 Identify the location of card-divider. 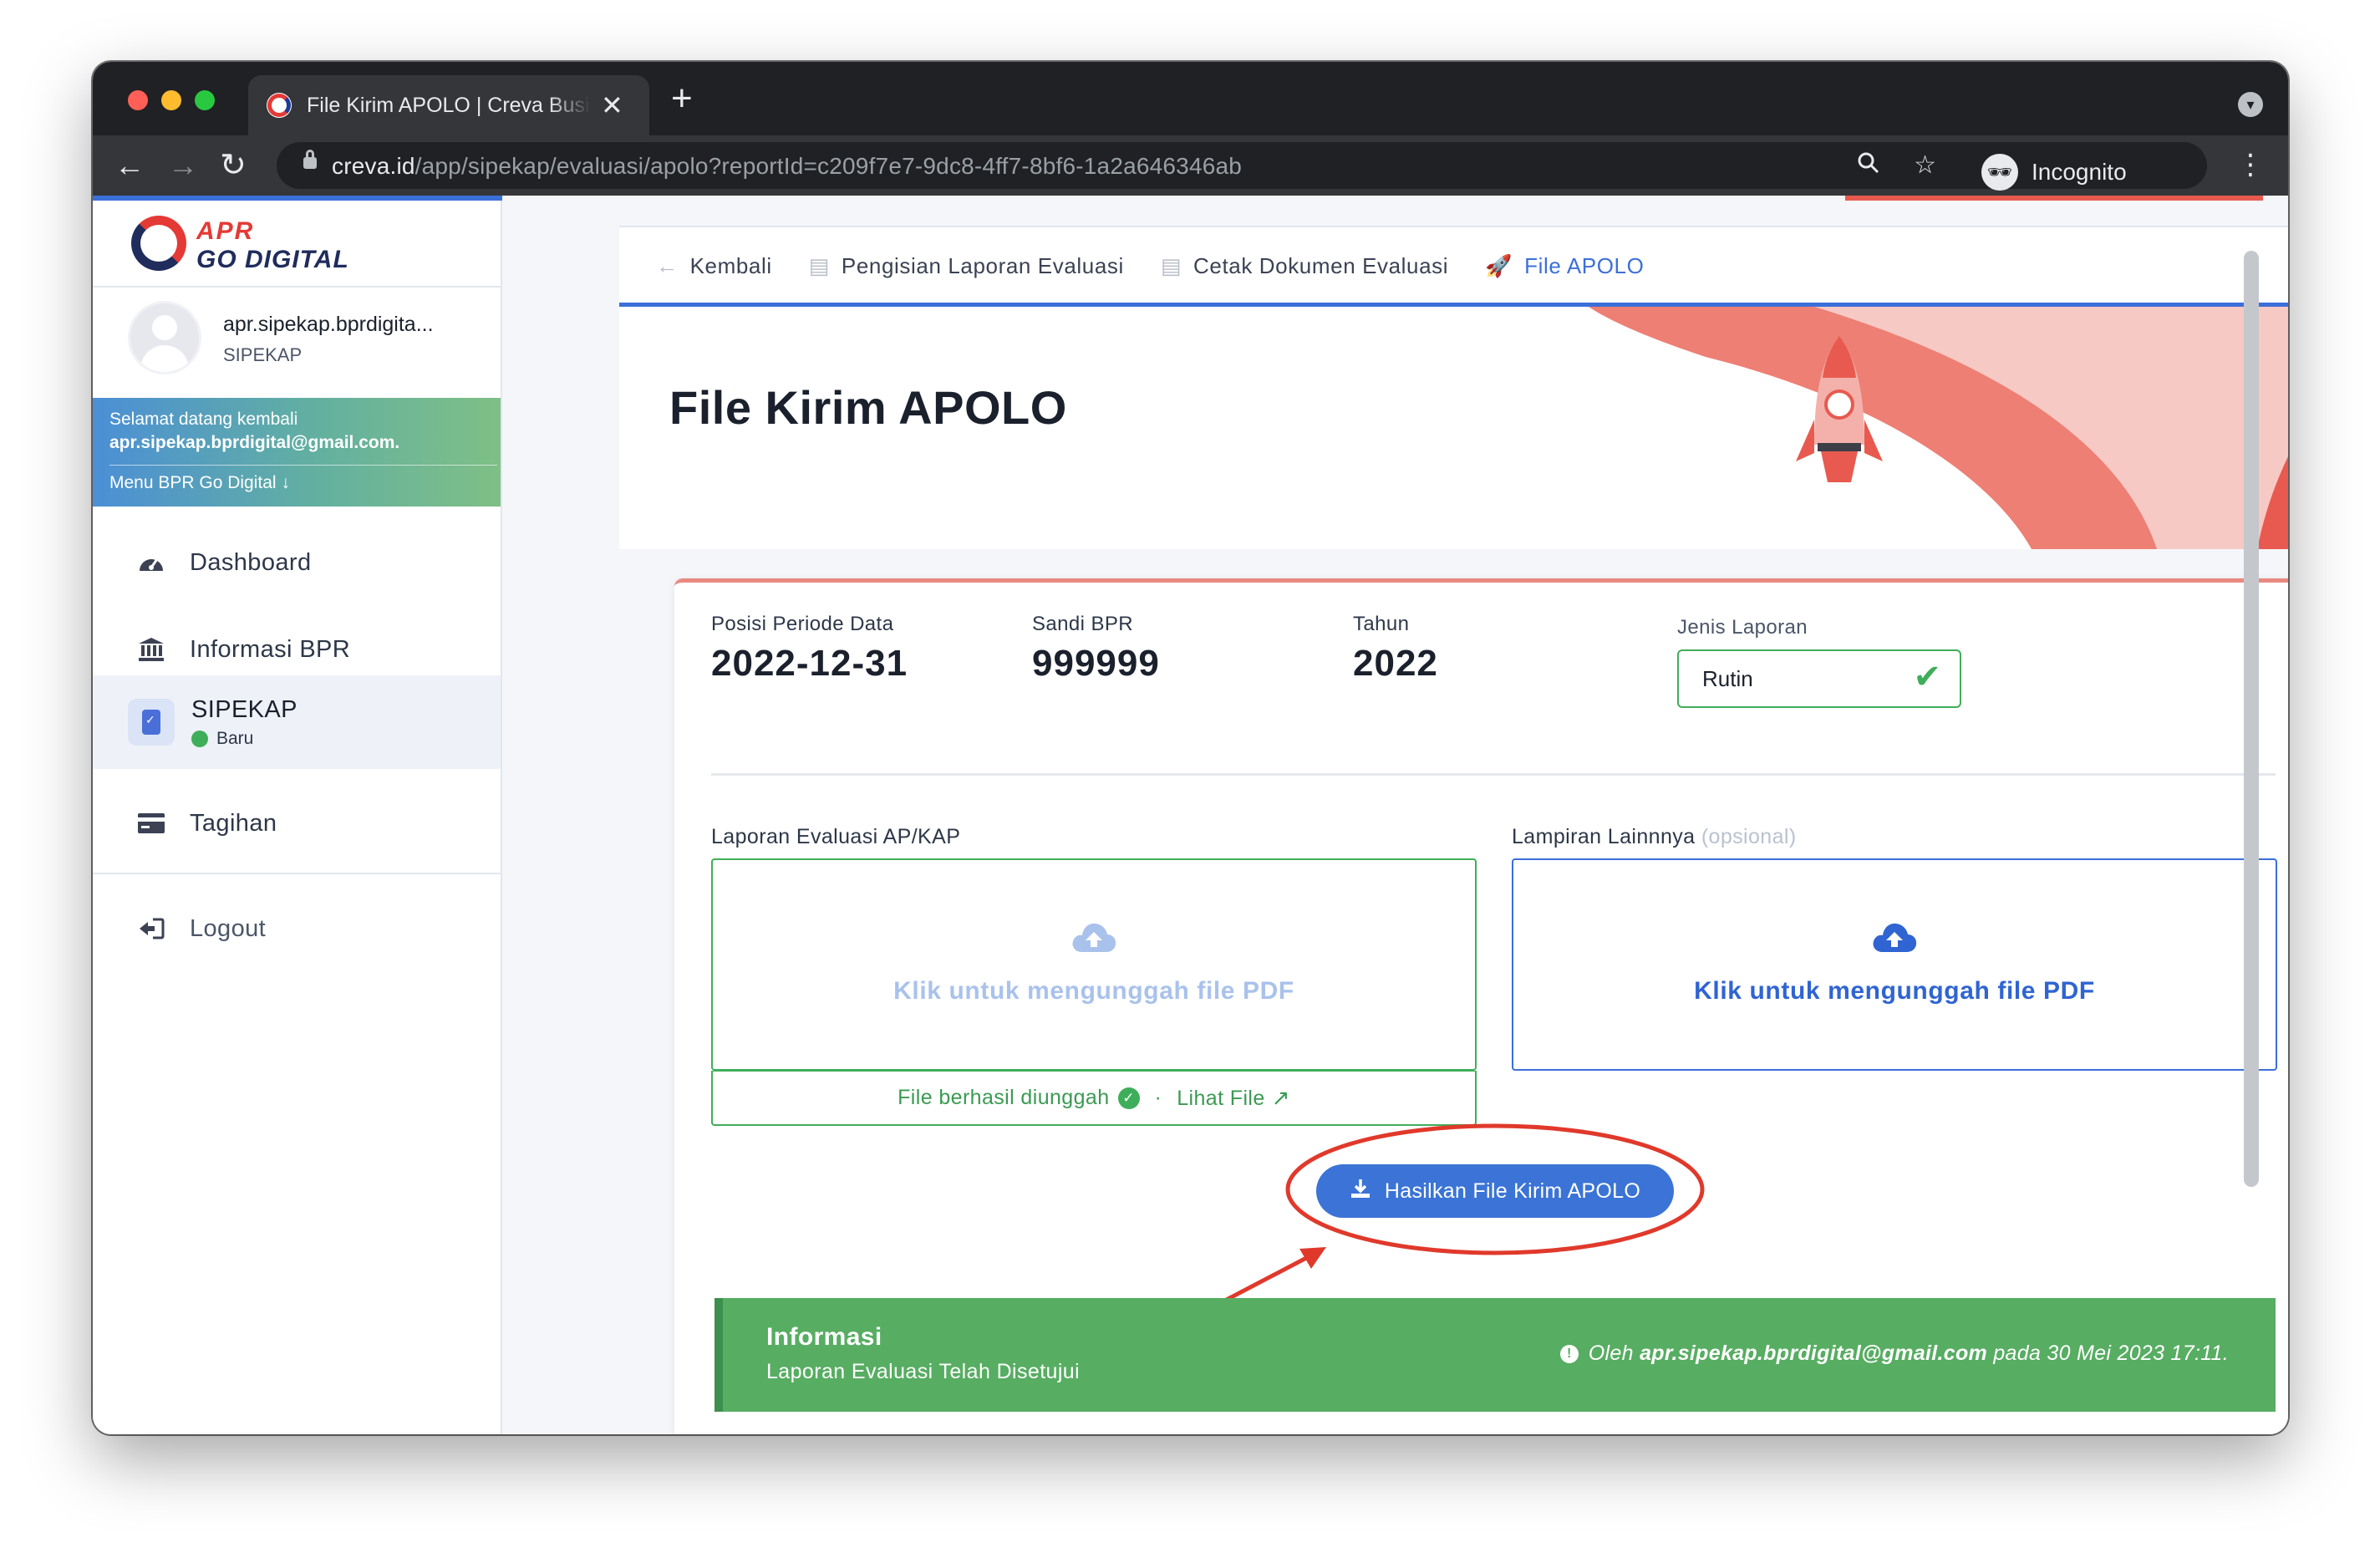
(1493, 774).